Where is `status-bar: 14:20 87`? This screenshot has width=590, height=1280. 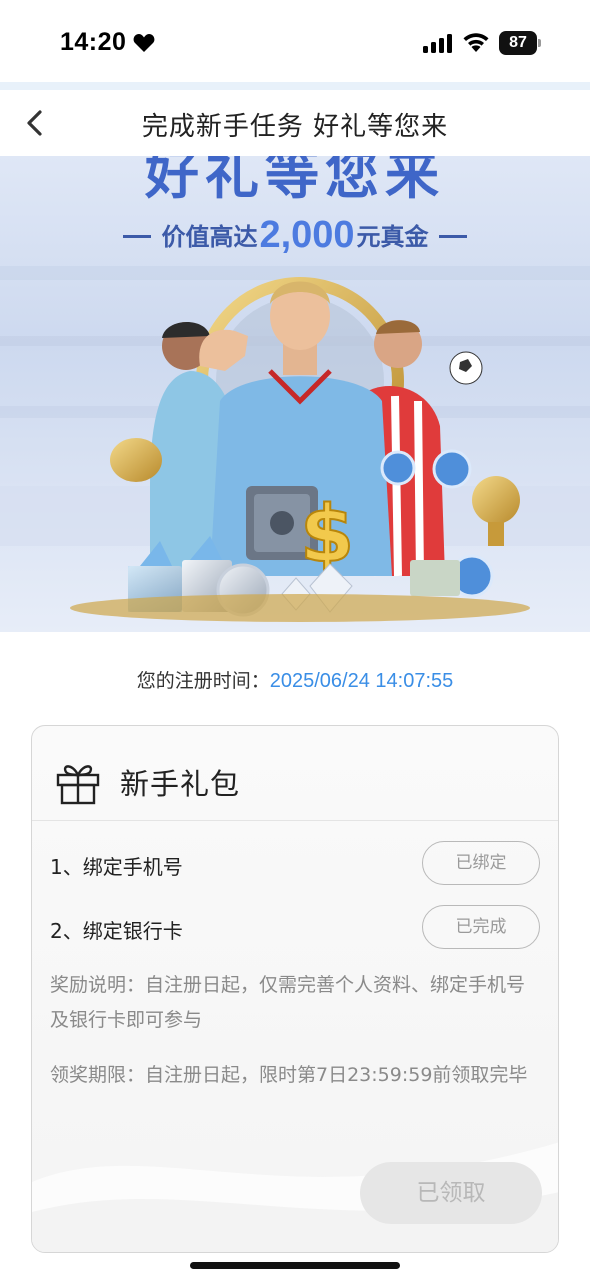 status-bar: 14:20 87 is located at coordinates (295, 41).